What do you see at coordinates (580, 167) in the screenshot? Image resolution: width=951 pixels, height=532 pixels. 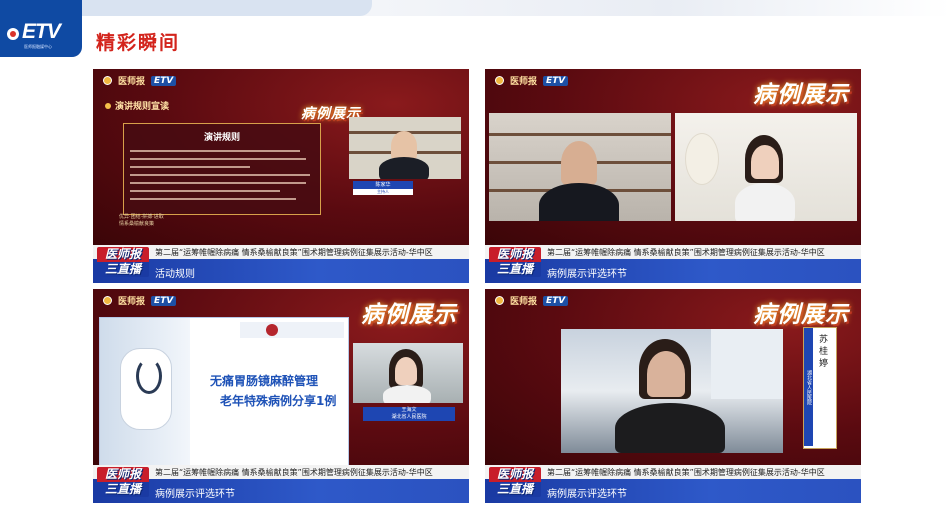 I see `speaker-video-male` at bounding box center [580, 167].